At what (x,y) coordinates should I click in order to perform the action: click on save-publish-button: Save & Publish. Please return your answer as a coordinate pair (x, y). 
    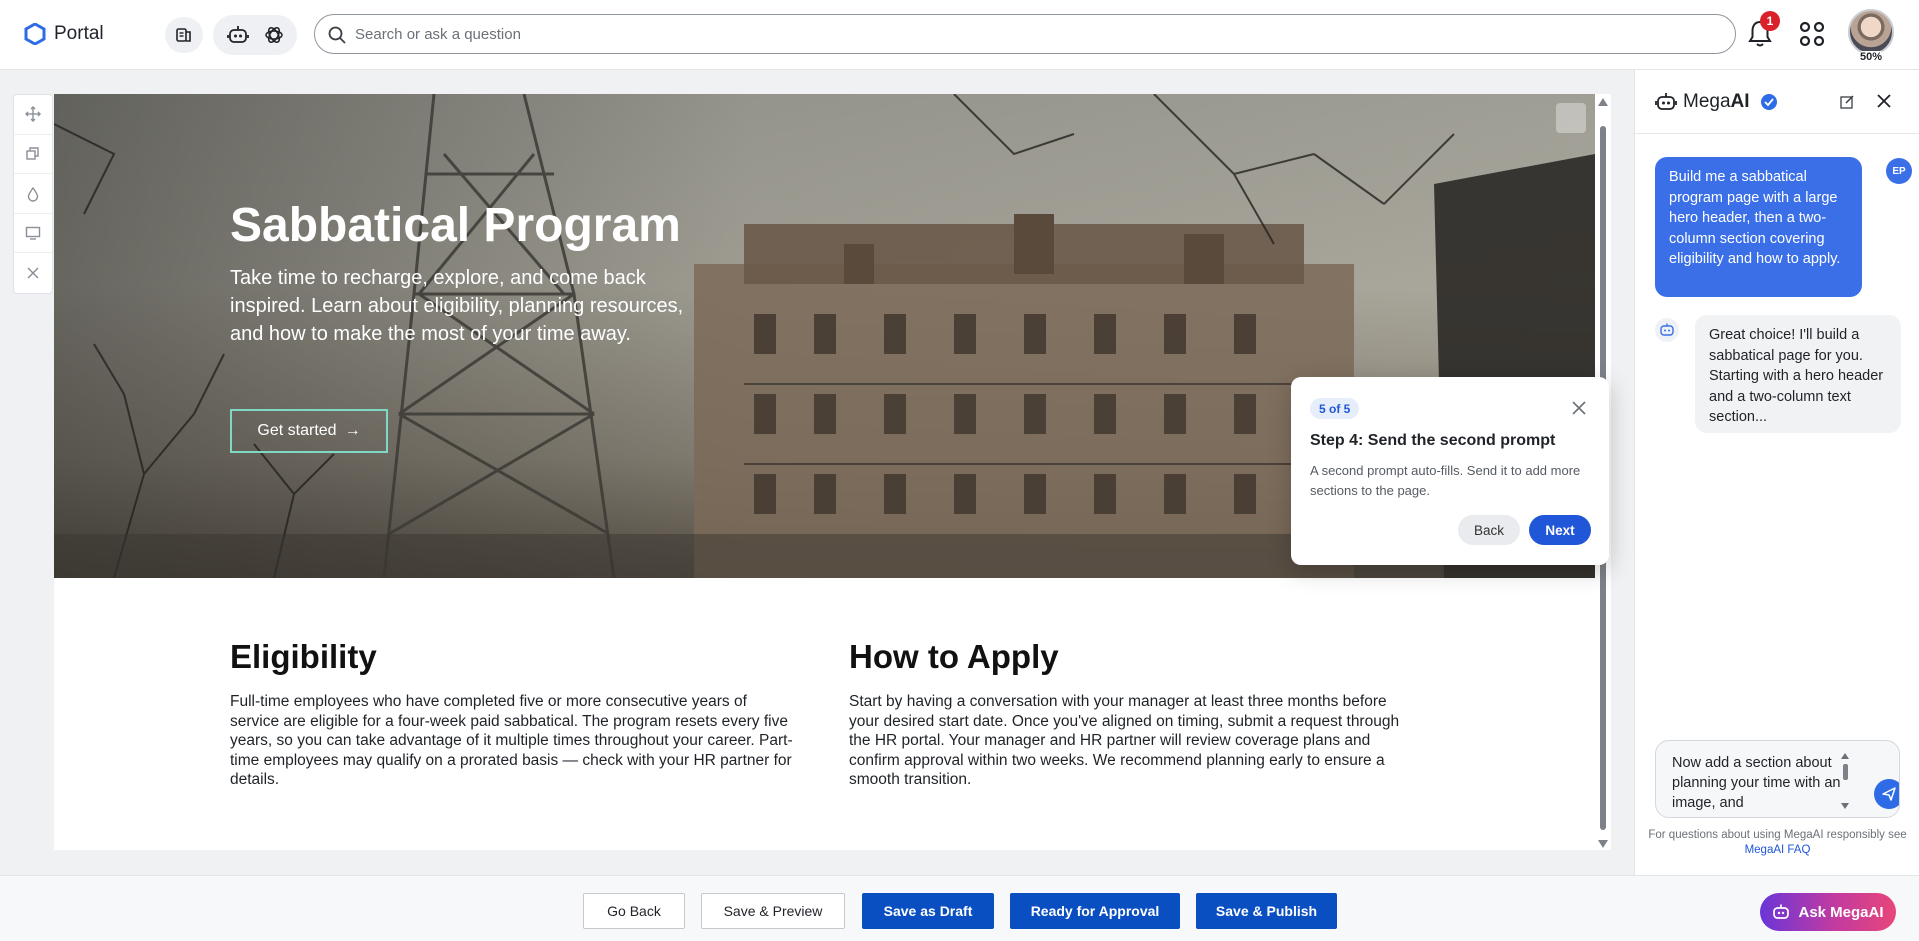
    Looking at the image, I should click on (1266, 911).